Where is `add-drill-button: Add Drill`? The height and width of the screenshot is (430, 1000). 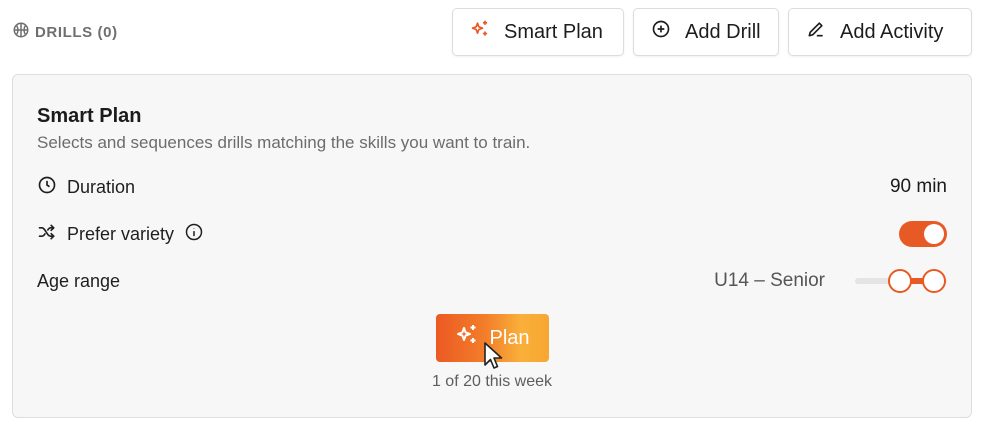
add-drill-button: Add Drill is located at coordinates (706, 32).